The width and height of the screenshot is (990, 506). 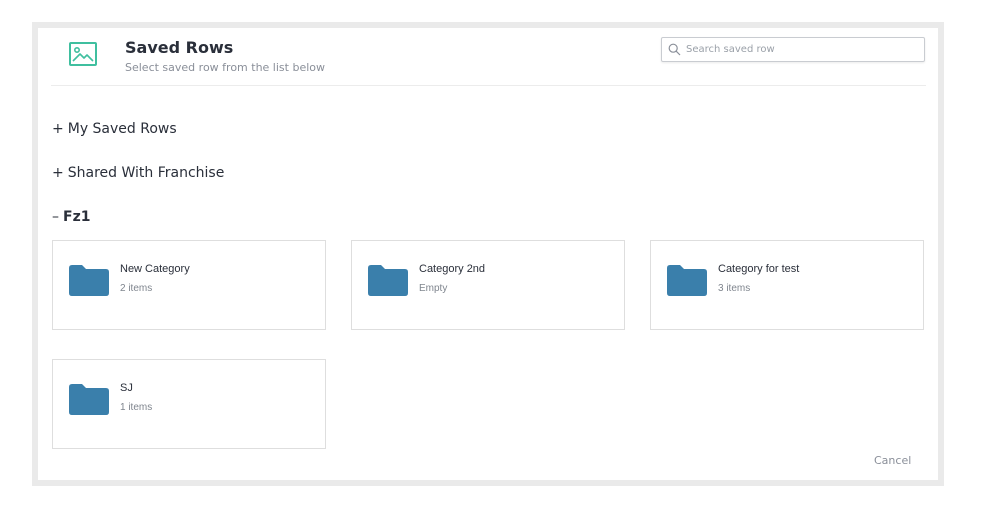 I want to click on modal-title: Saved Rows, so click(x=179, y=47).